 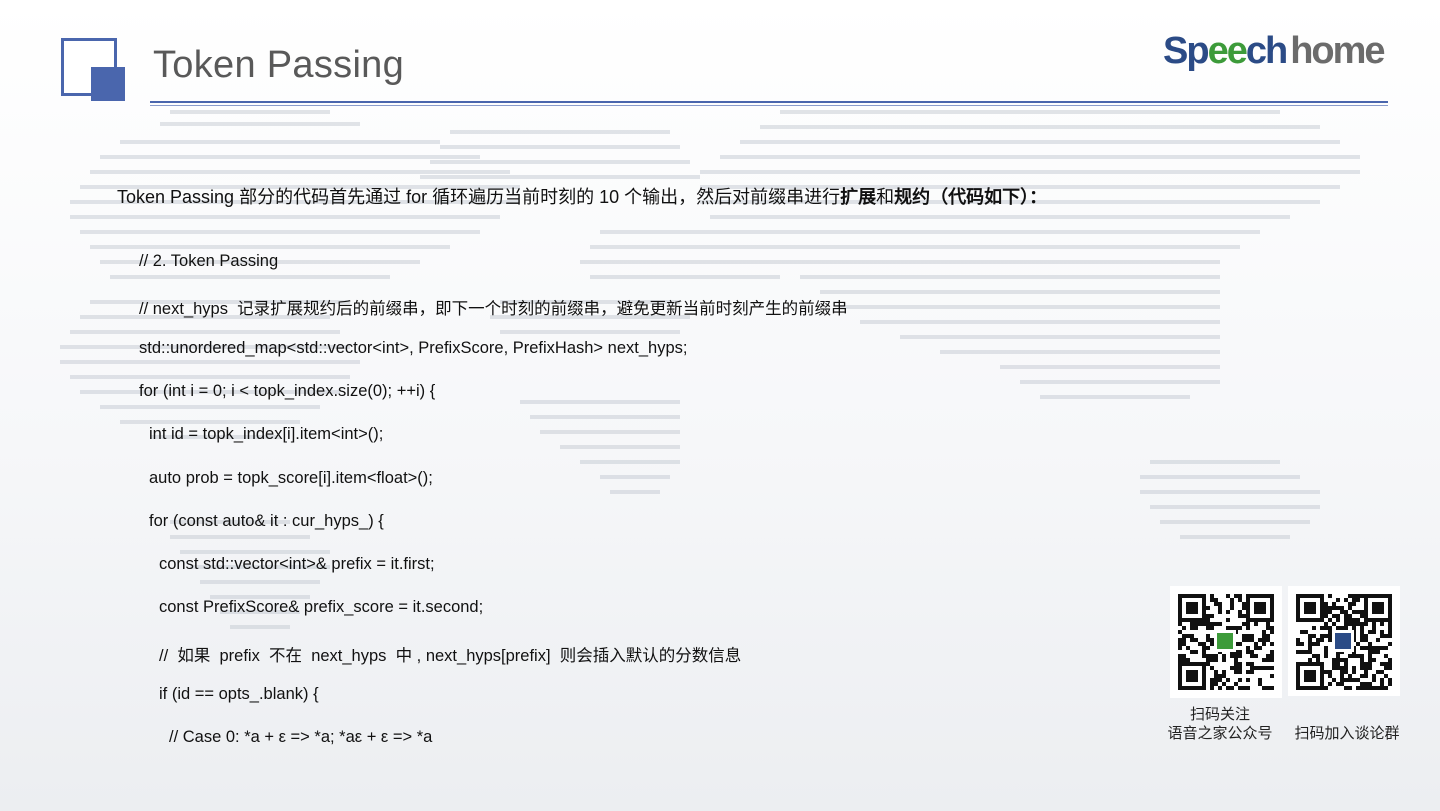 What do you see at coordinates (1227, 51) in the screenshot?
I see `brand-ee-part: ee` at bounding box center [1227, 51].